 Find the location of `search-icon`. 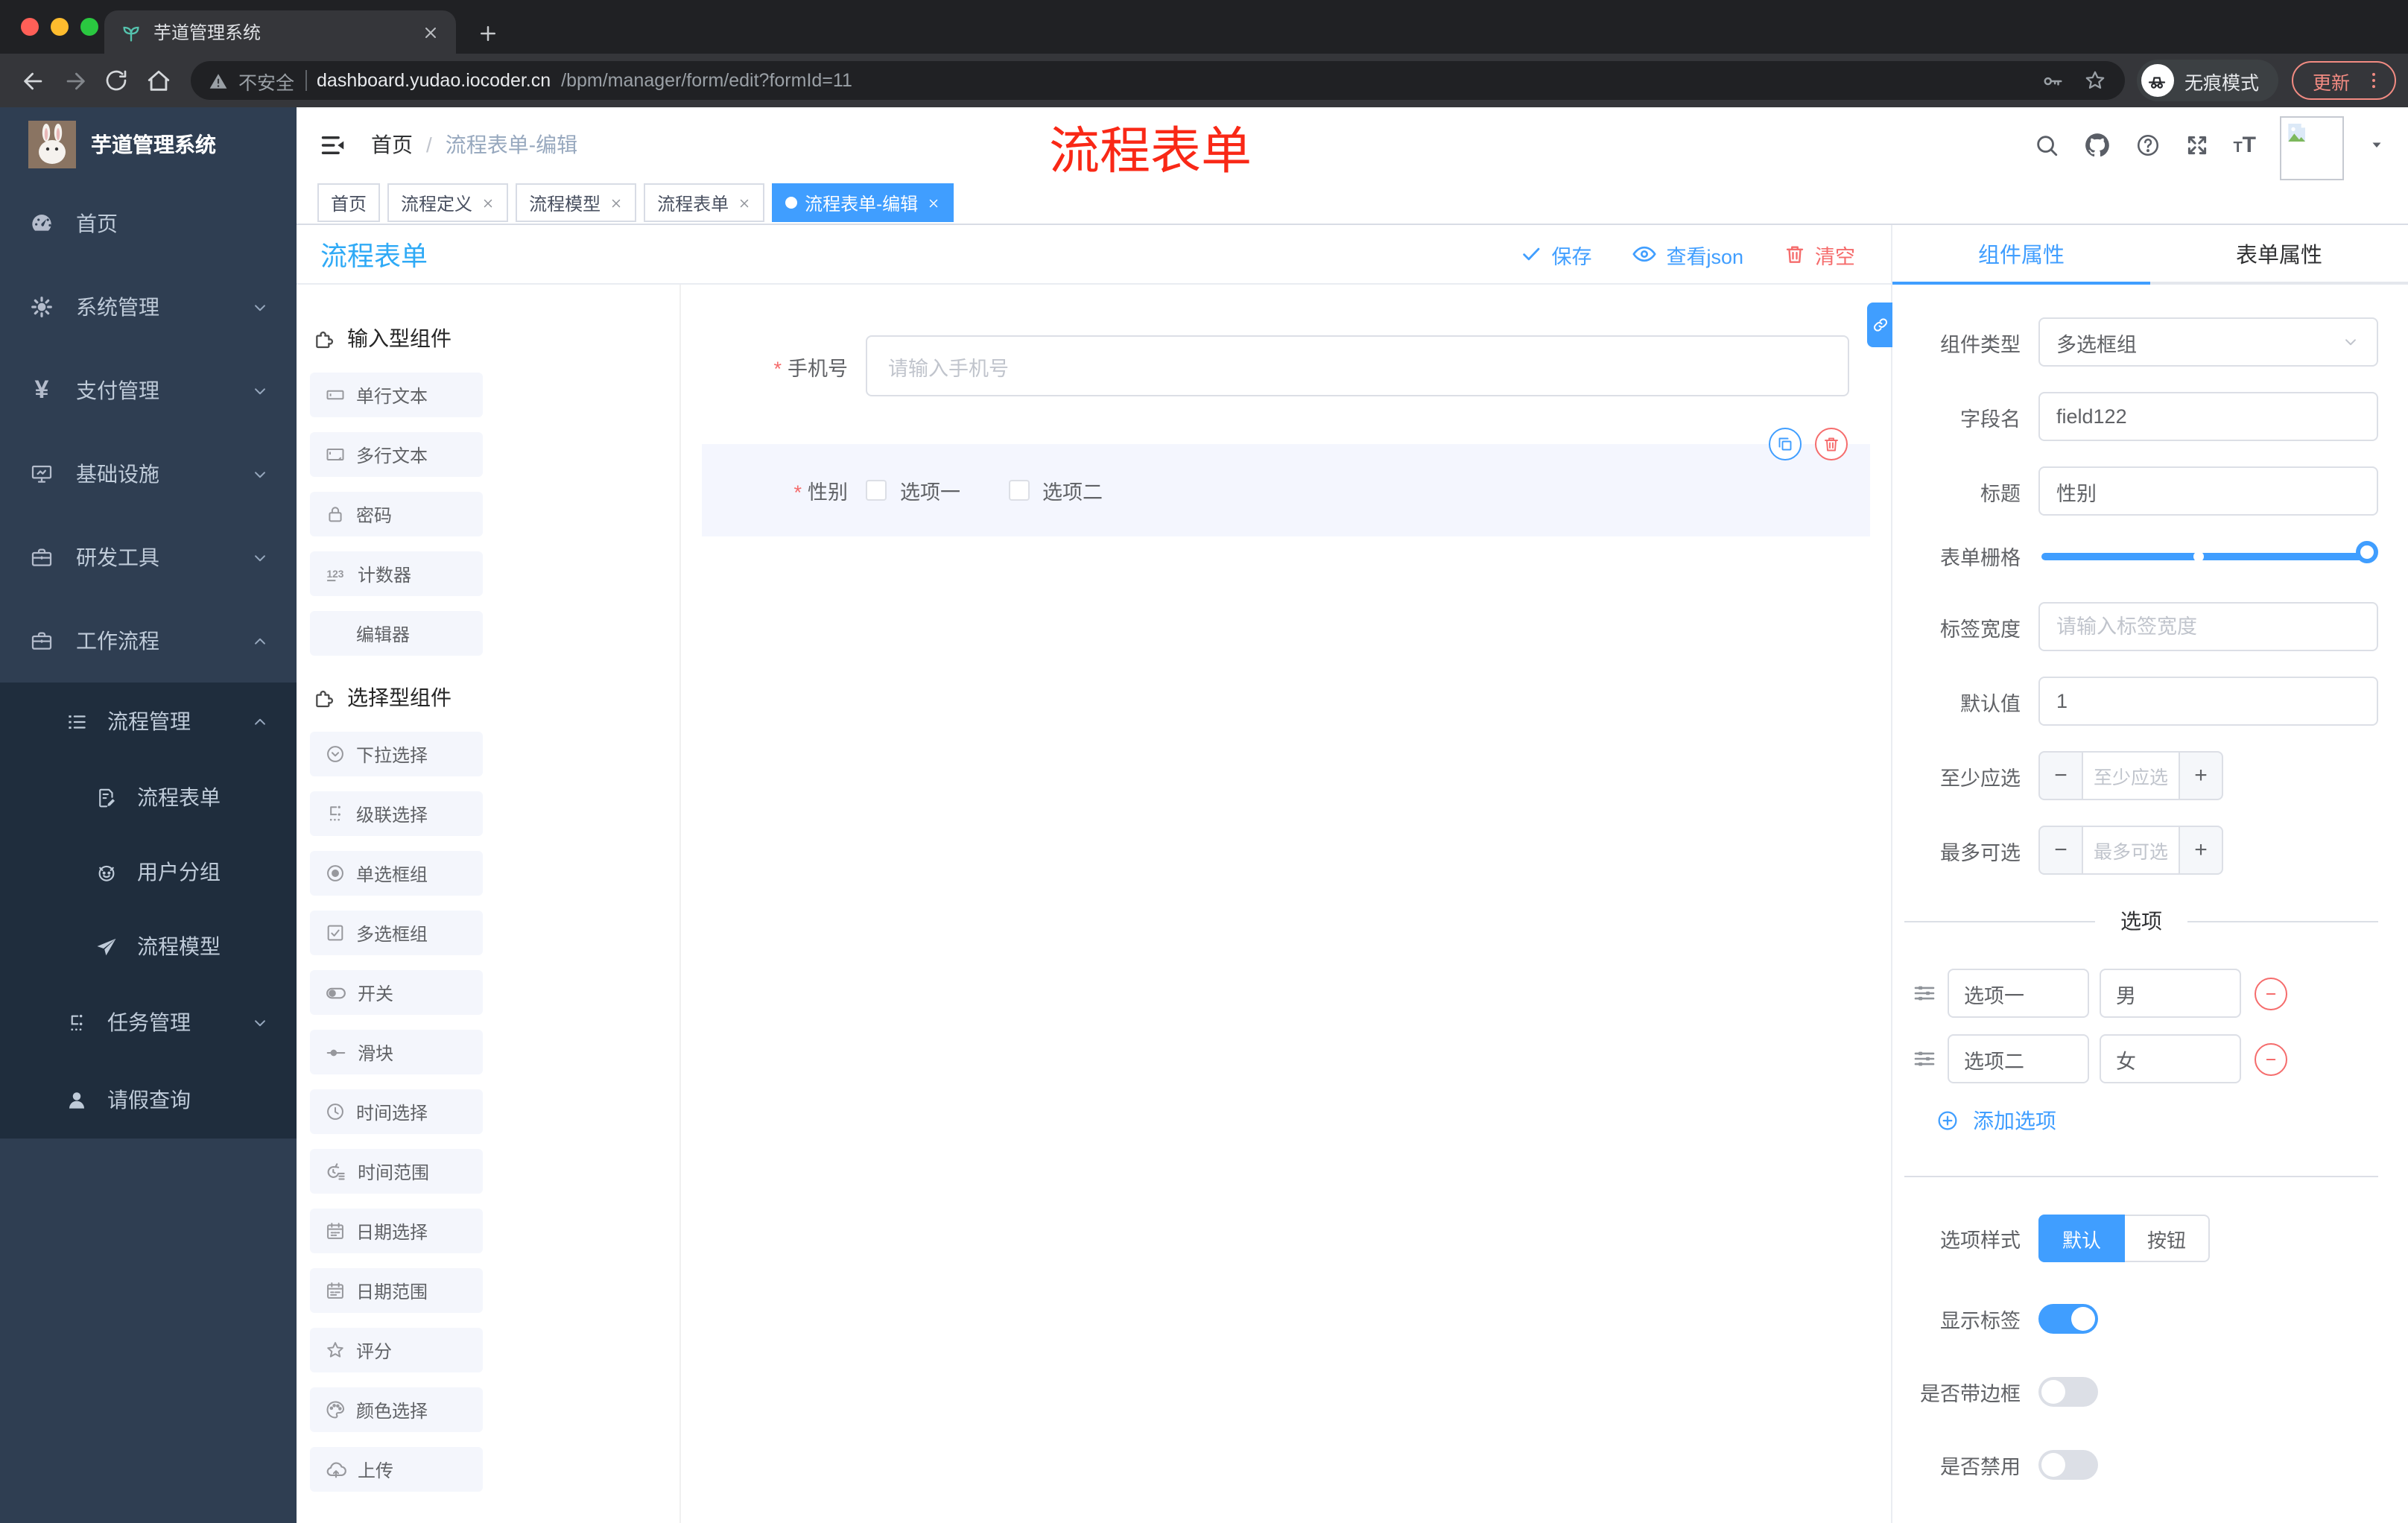

search-icon is located at coordinates (2046, 144).